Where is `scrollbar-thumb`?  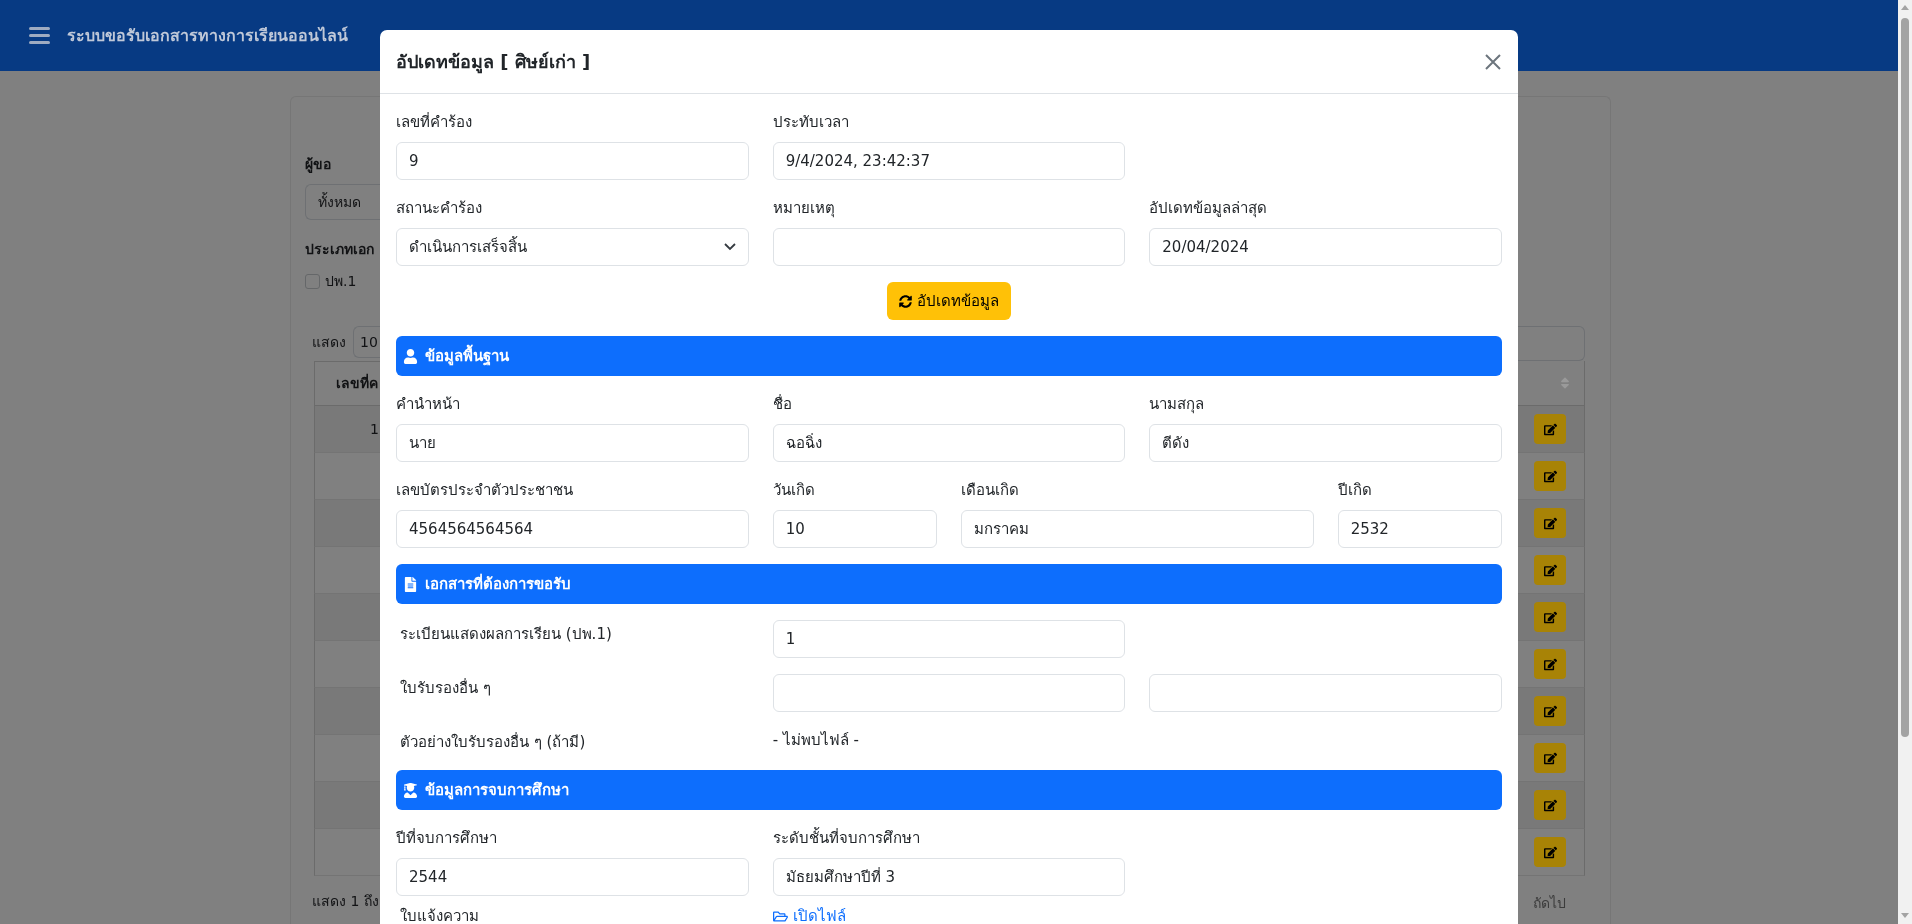 scrollbar-thumb is located at coordinates (1905, 377).